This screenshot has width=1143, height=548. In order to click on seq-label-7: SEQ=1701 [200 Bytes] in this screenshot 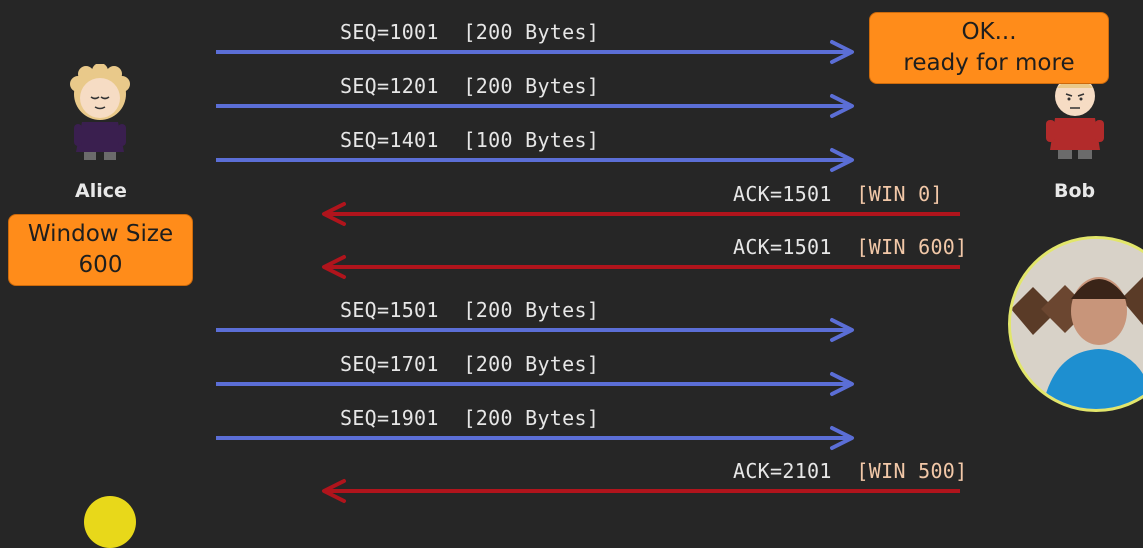, I will do `click(469, 364)`.